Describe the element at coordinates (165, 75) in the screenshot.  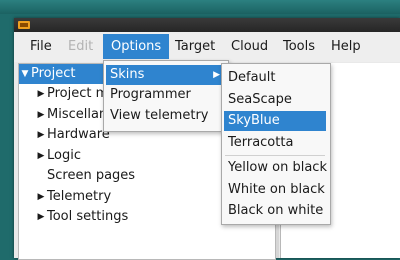
I see `menu-item-skins: Skins ▶` at that location.